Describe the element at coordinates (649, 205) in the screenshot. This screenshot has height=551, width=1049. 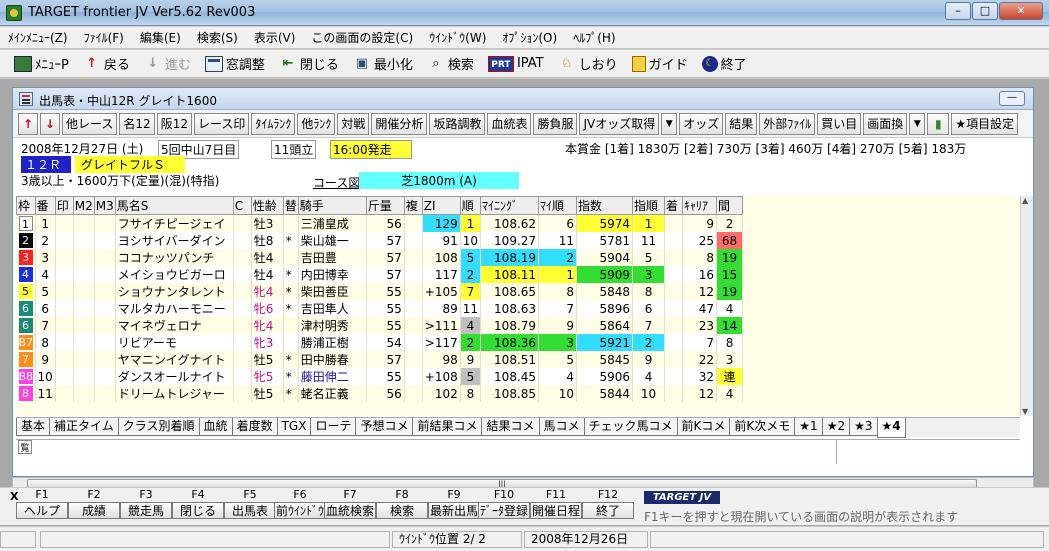
I see `column-header: 指順` at that location.